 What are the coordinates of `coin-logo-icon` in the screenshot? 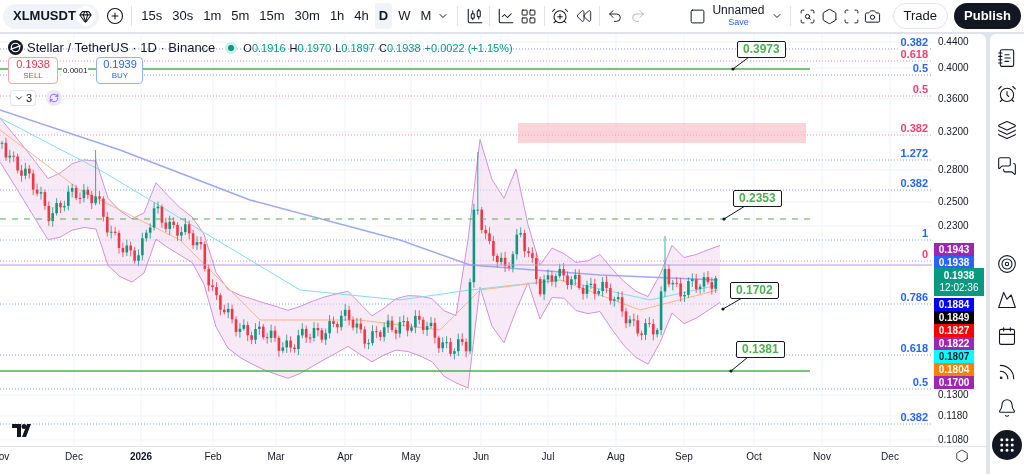 It's located at (15, 48).